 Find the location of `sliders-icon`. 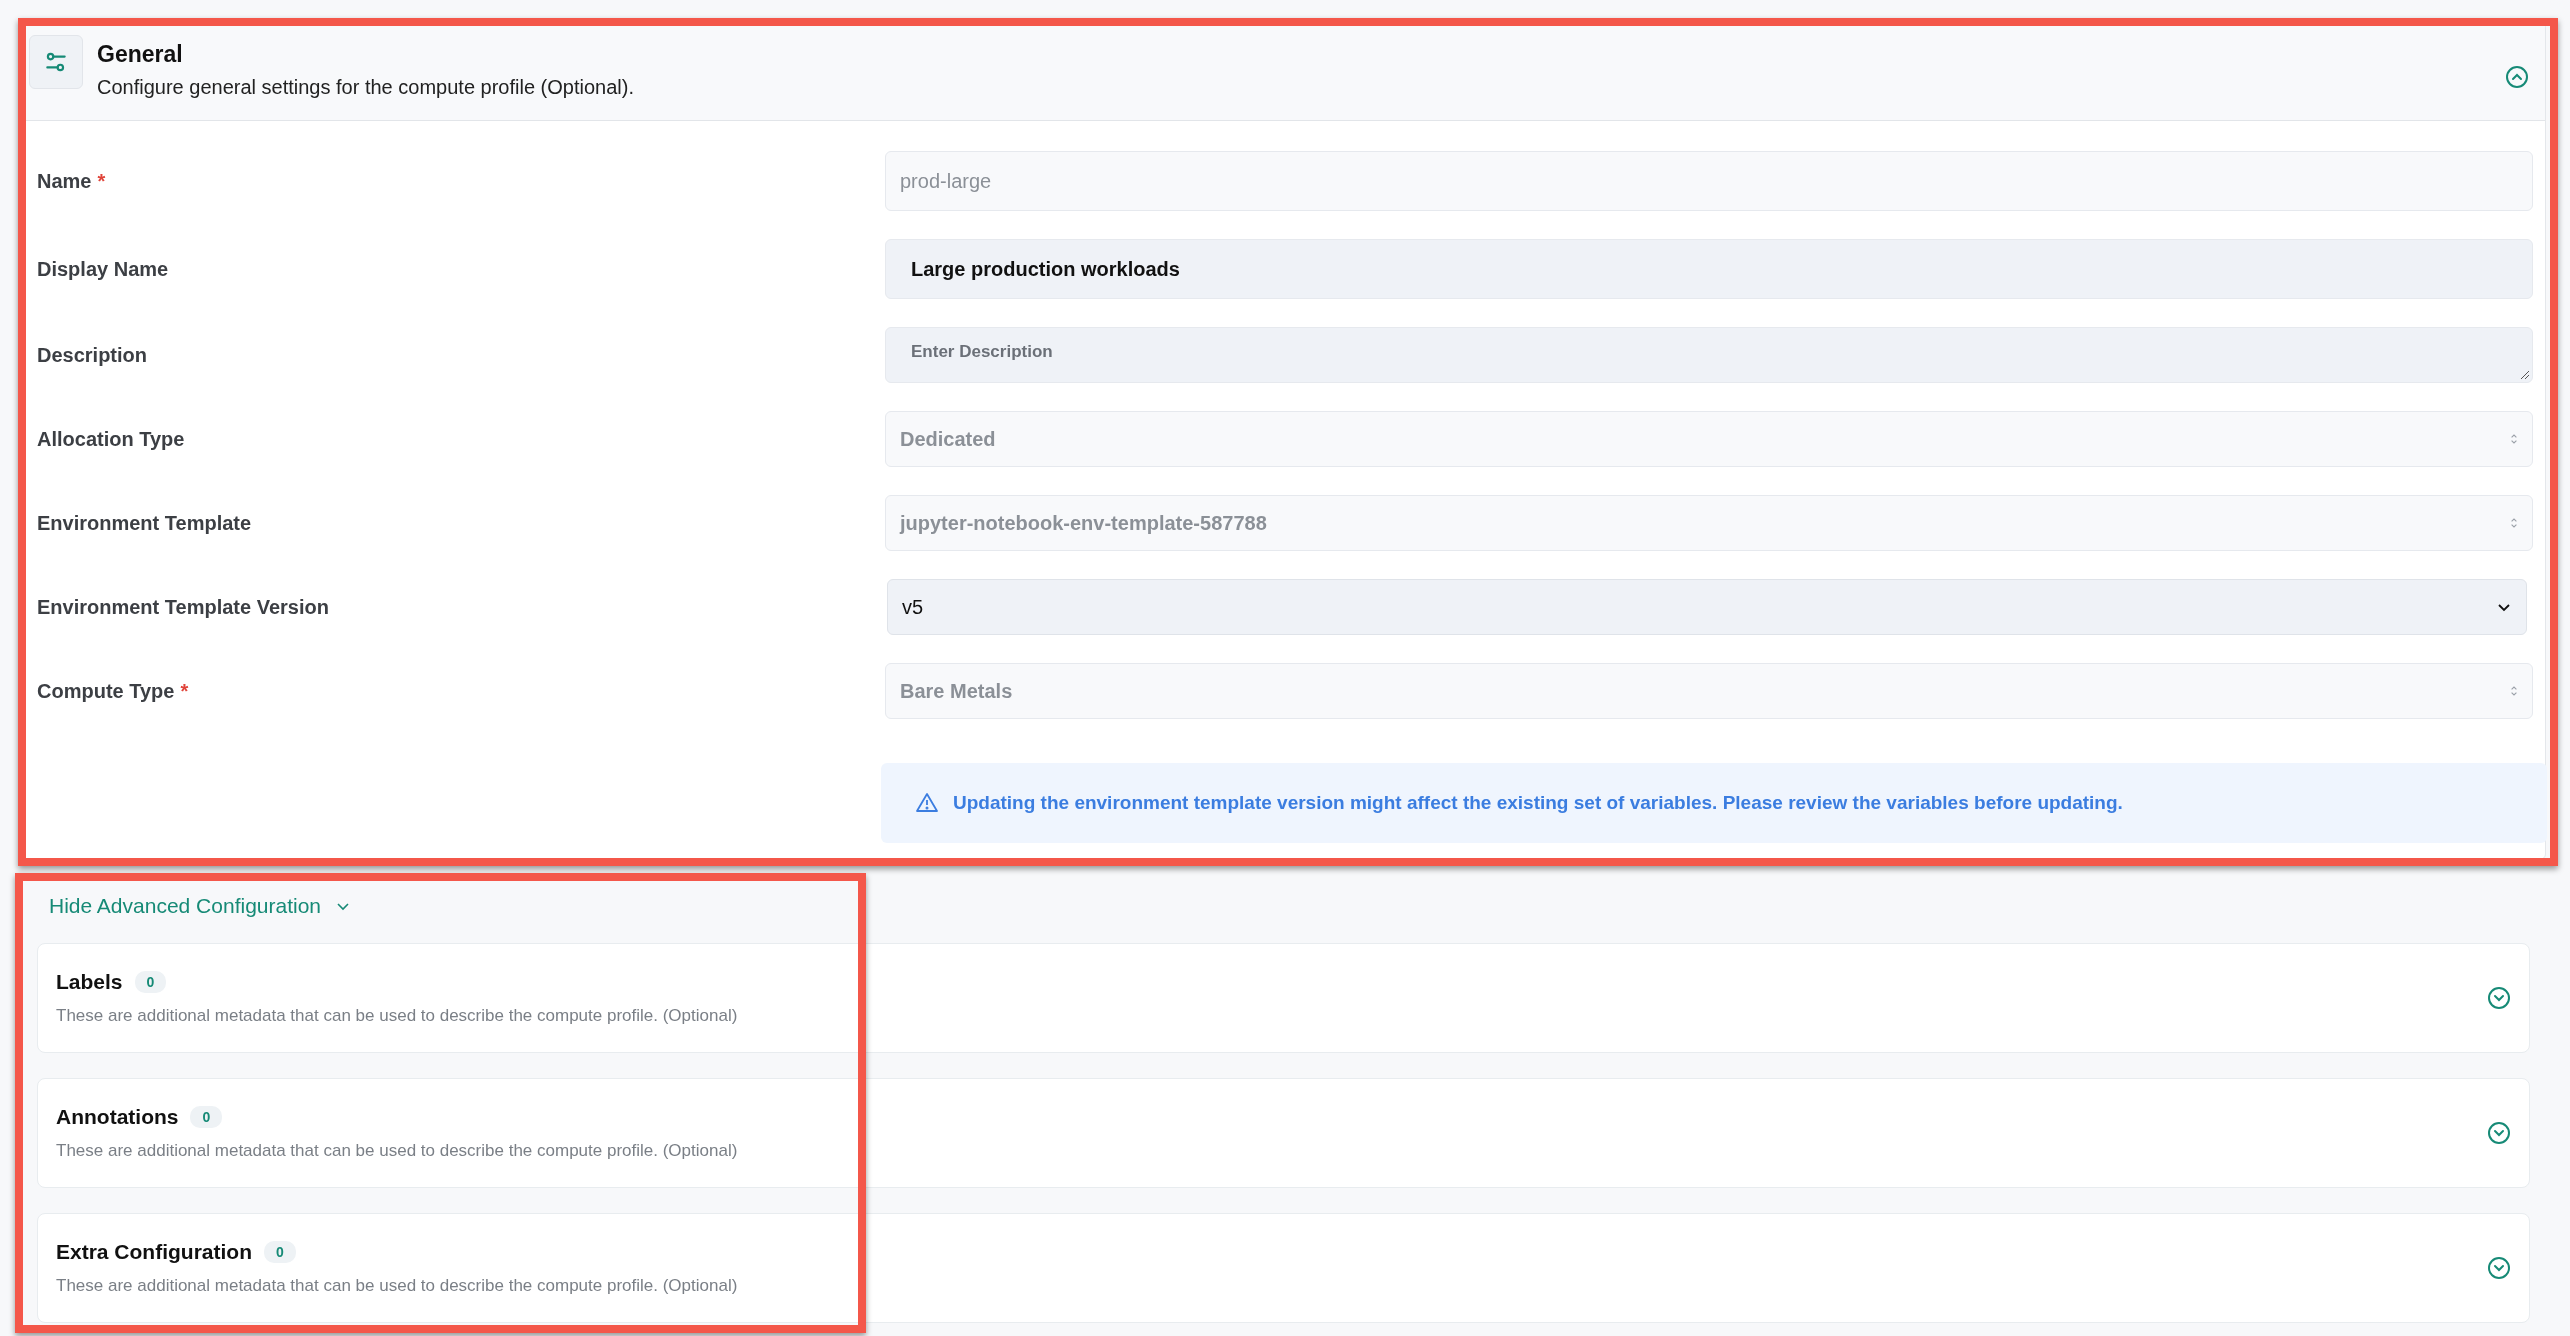

sliders-icon is located at coordinates (56, 62).